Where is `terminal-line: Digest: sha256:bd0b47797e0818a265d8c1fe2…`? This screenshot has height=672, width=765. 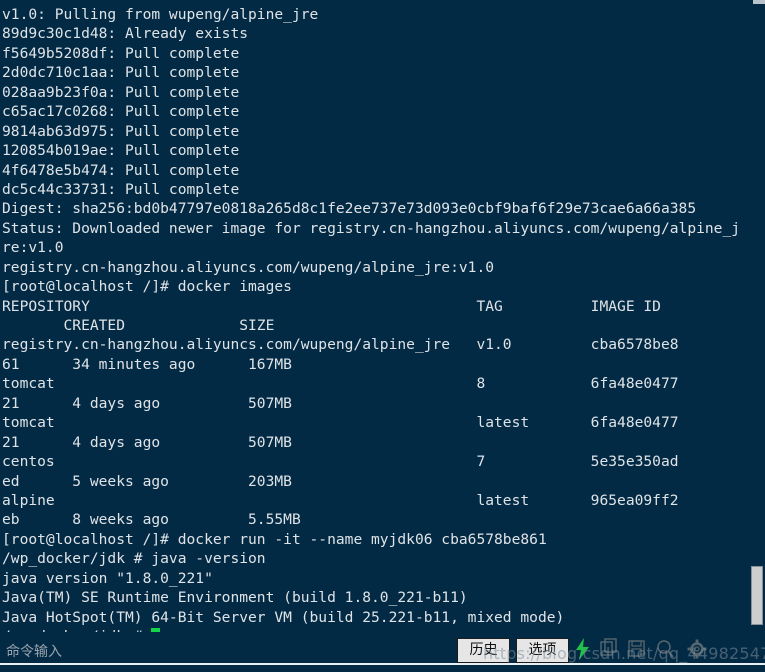
terminal-line: Digest: sha256:bd0b47797e0818a265d8c1fe2… is located at coordinates (349, 209).